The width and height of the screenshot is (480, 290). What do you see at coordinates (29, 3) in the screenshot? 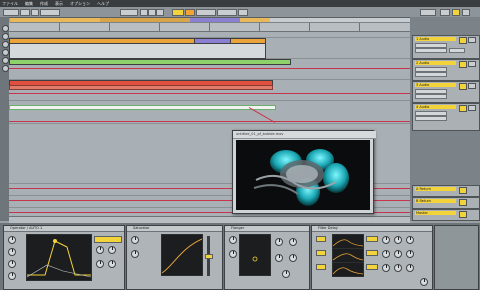
I see `menu-edit: 編集` at bounding box center [29, 3].